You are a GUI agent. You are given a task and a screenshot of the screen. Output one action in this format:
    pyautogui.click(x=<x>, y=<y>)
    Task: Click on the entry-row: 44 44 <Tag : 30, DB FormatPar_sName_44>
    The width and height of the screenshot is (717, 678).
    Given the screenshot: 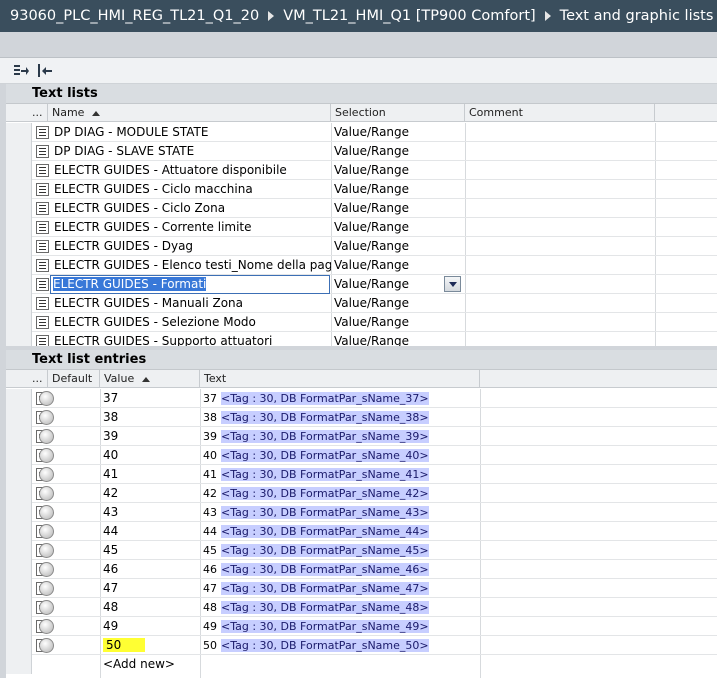 What is the action you would take?
    pyautogui.click(x=361, y=531)
    